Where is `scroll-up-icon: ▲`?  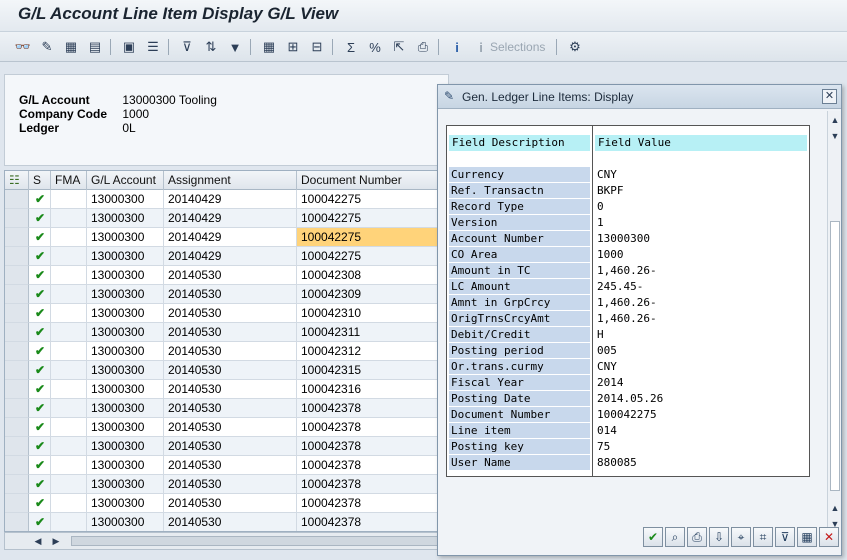 scroll-up-icon: ▲ is located at coordinates (835, 120).